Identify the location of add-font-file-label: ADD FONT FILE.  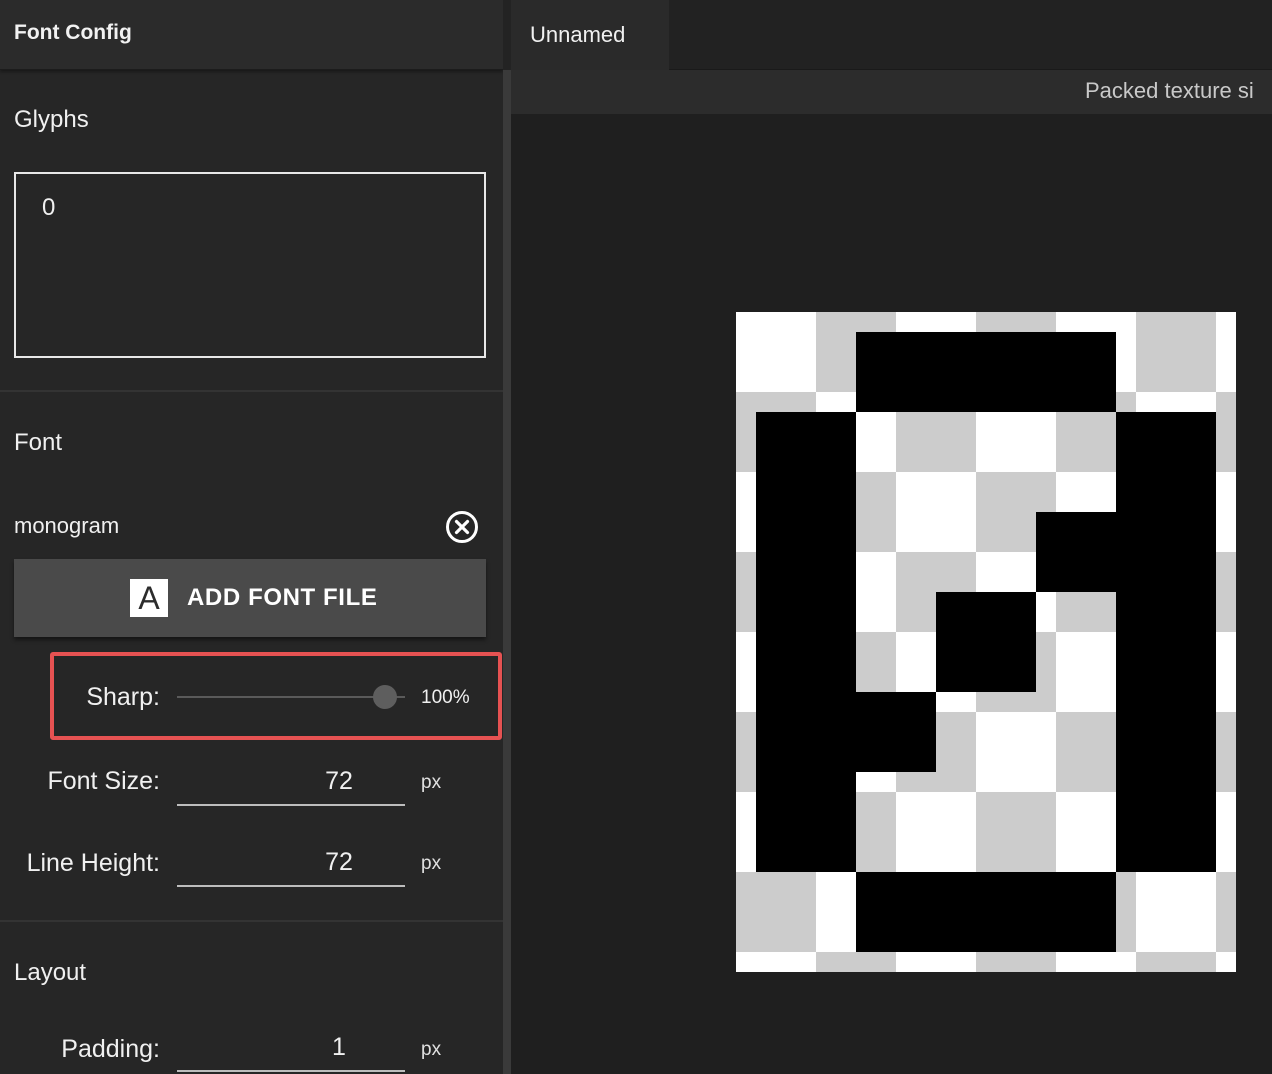
(282, 597).